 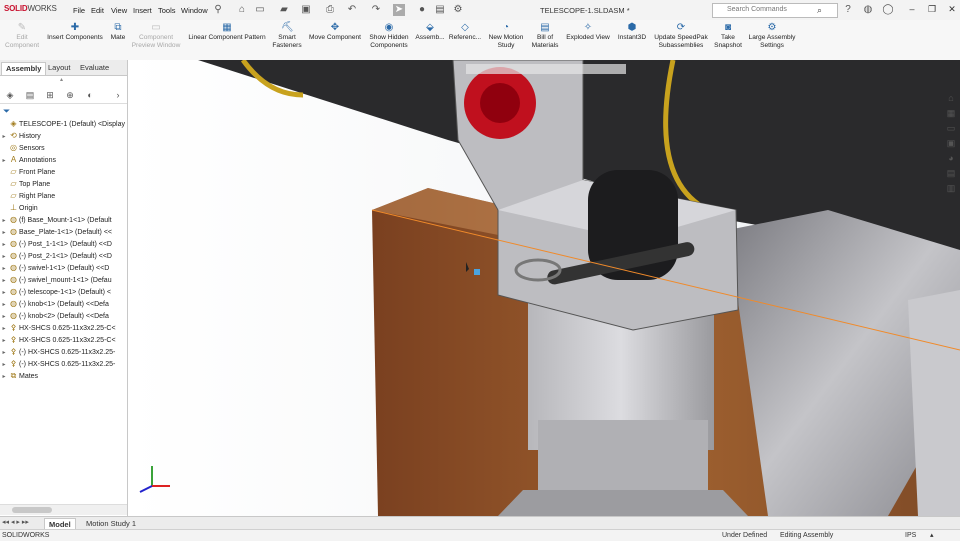 I want to click on search-commands-input: Search Commands ⌕, so click(x=775, y=10).